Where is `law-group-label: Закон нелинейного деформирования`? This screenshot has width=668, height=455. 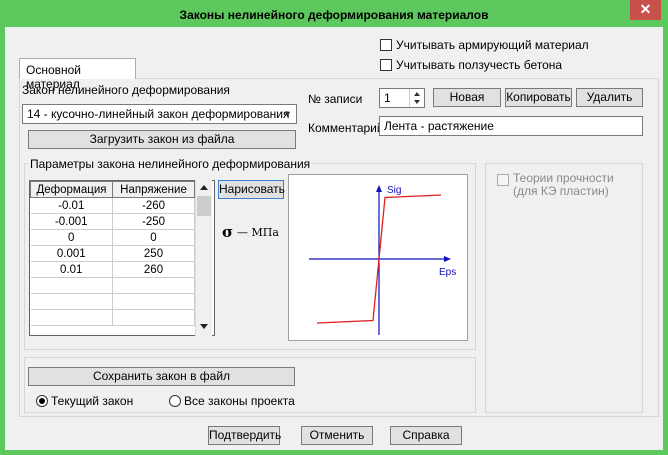
law-group-label: Закон нелинейного деформирования is located at coordinates (126, 90).